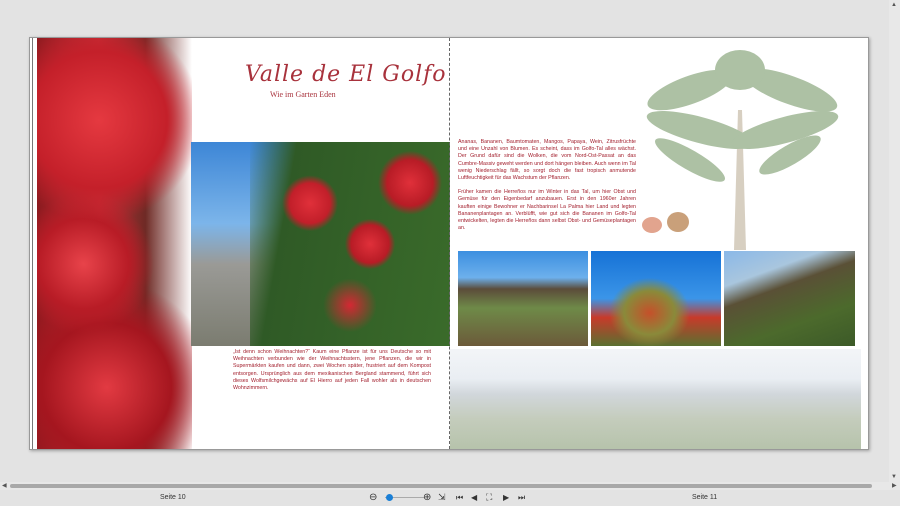 Image resolution: width=900 pixels, height=506 pixels. I want to click on horizontal-scroll-thumb, so click(441, 486).